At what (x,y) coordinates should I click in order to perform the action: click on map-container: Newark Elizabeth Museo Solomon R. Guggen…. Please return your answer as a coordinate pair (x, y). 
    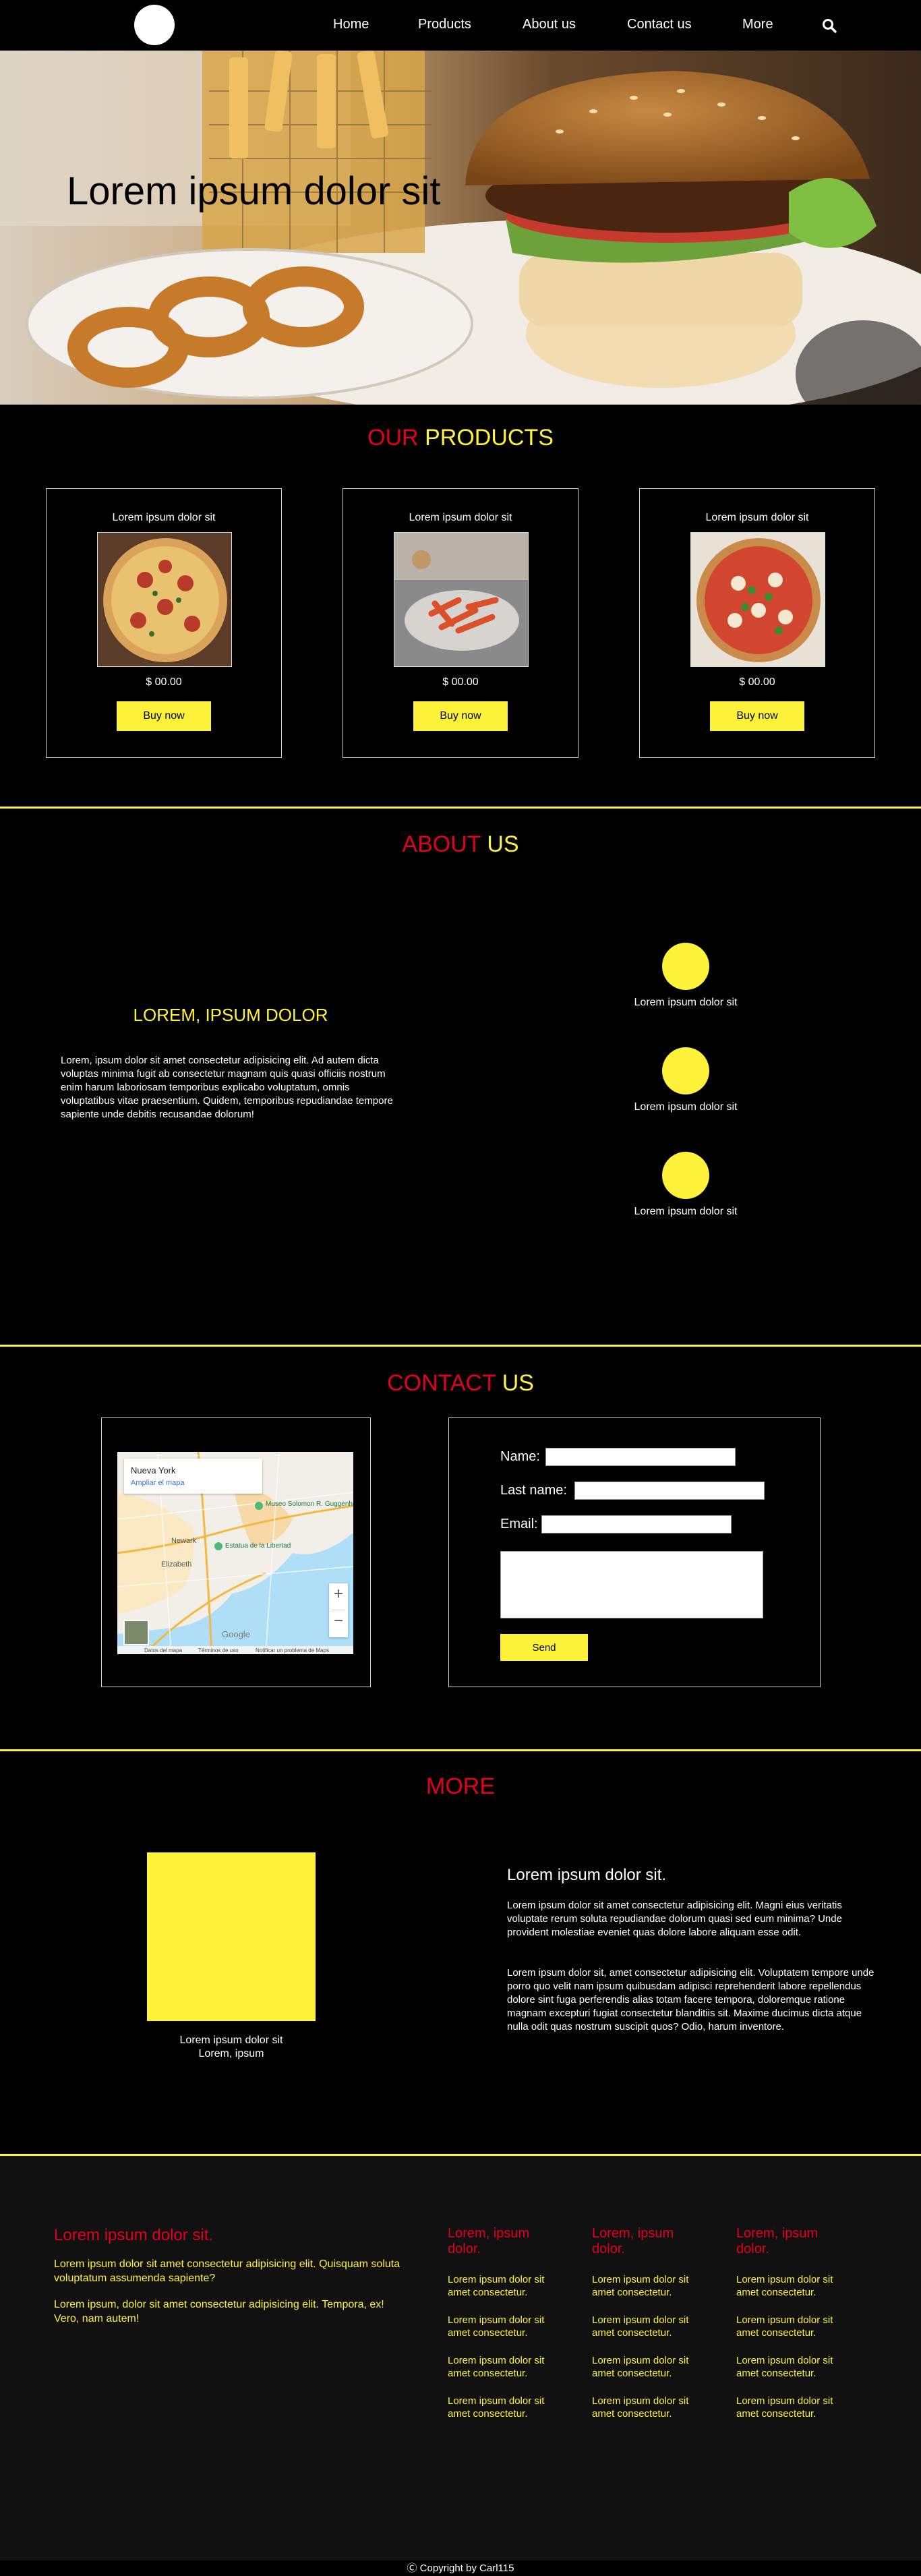
    Looking at the image, I should click on (236, 1552).